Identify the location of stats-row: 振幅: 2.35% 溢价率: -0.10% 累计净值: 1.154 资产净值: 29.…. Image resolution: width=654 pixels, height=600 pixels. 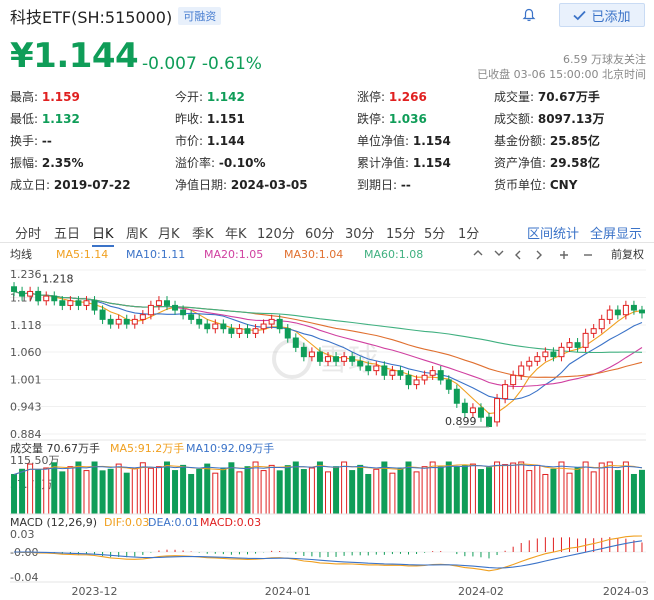
(330, 163).